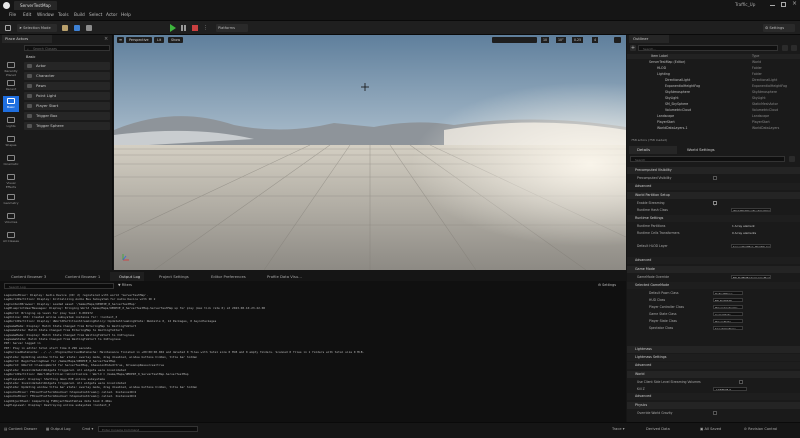 The image size is (800, 438). What do you see at coordinates (545, 40) in the screenshot?
I see `grid-snap-value: 10` at bounding box center [545, 40].